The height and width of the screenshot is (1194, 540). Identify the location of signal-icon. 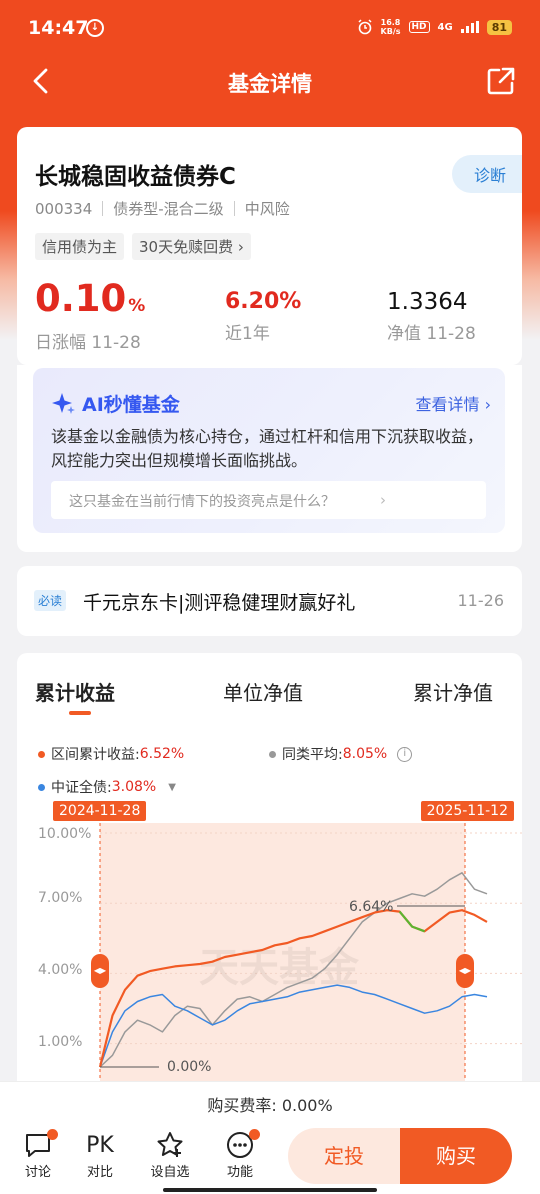
(469, 27).